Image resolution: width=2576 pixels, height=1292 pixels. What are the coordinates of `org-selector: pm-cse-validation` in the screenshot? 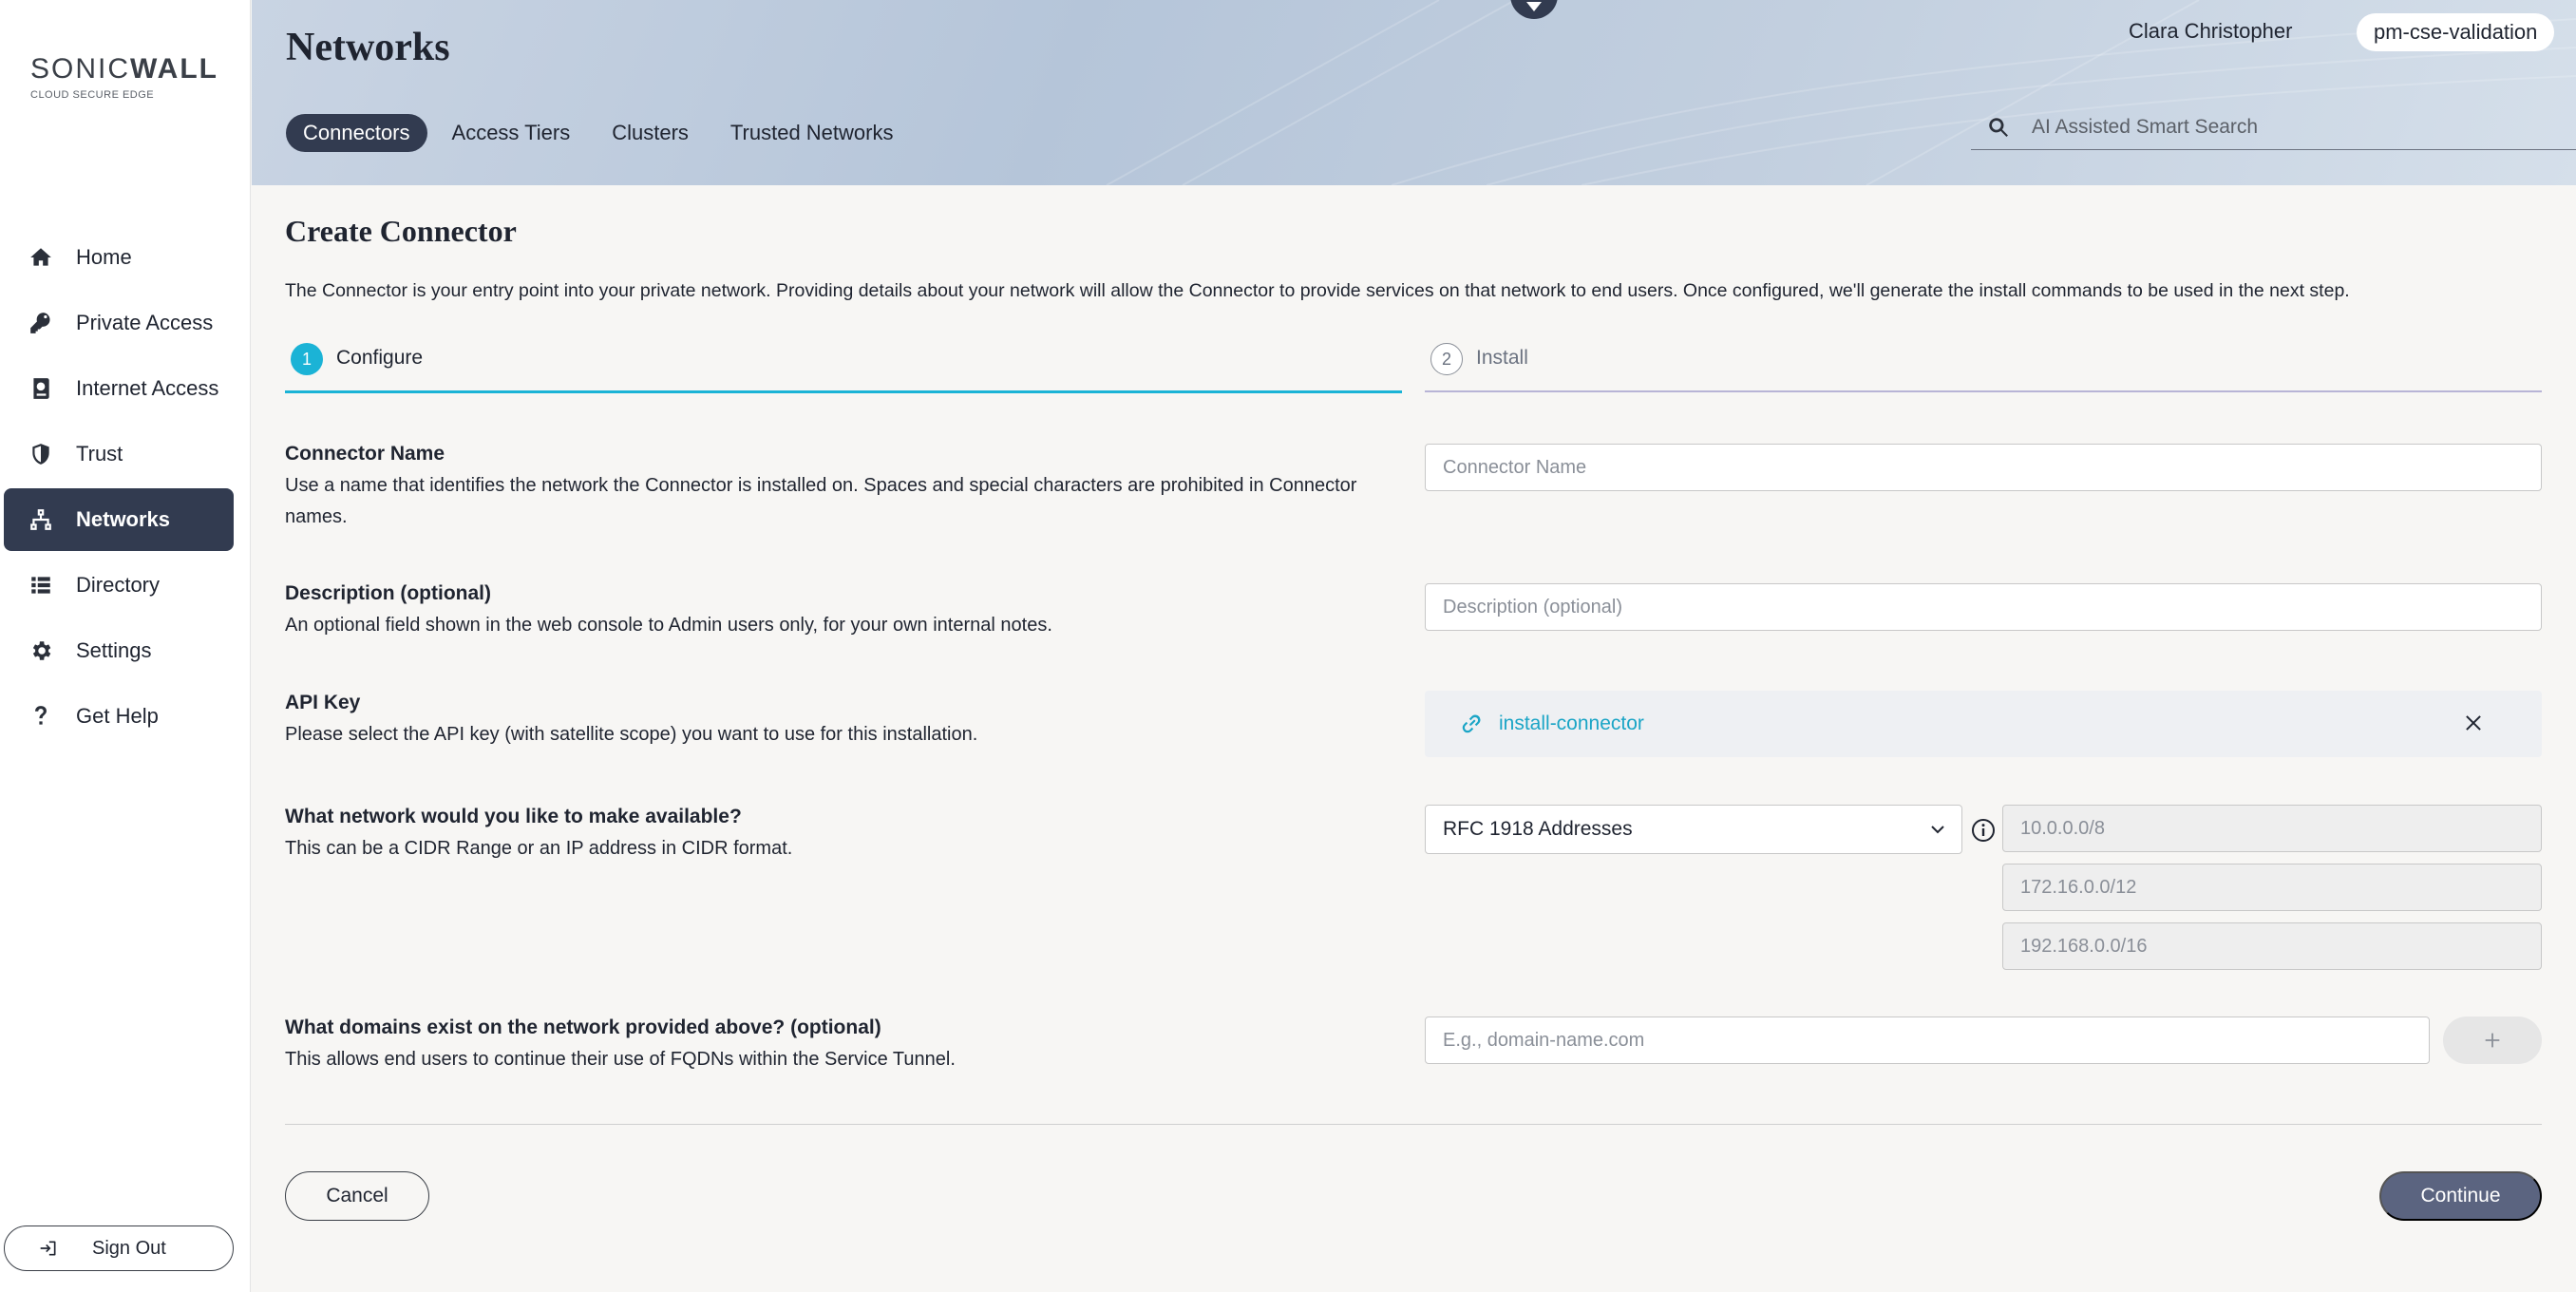 It's located at (2456, 32).